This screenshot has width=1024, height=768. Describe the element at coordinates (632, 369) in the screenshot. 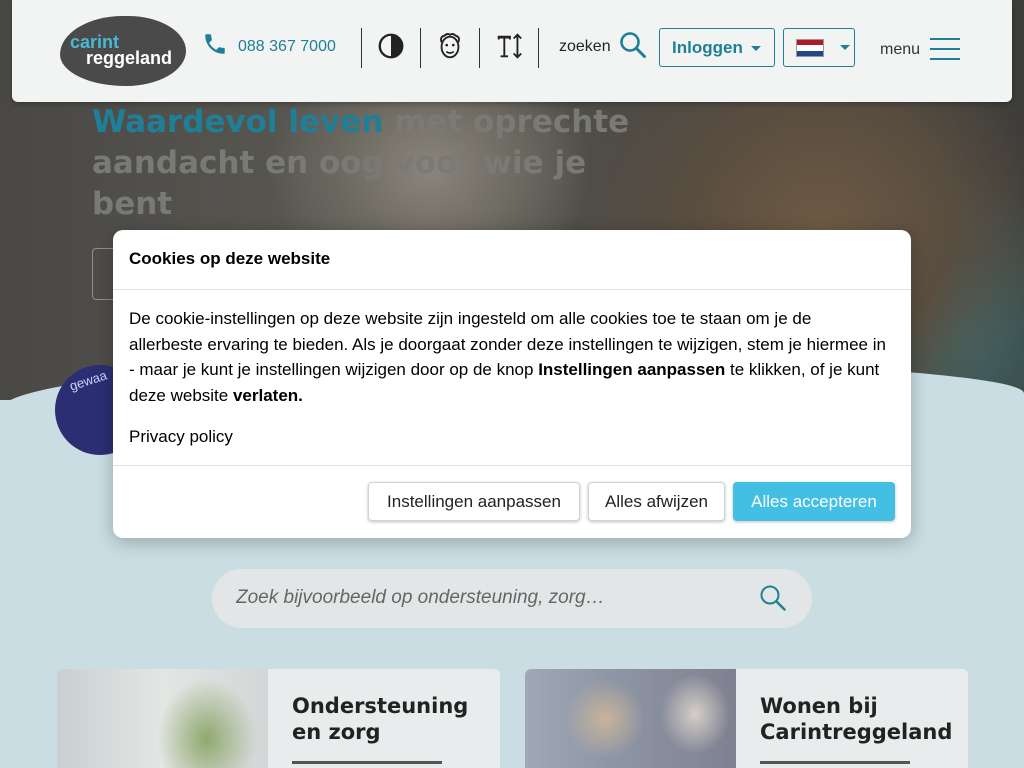

I see `body-bold-settings: Instellingen aanpassen` at that location.